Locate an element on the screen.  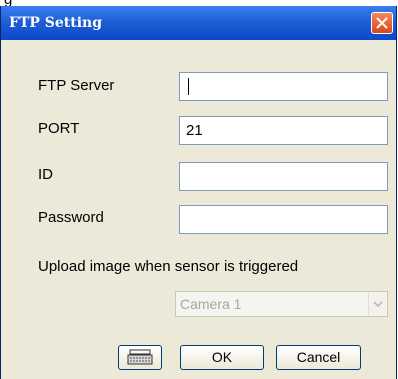
port-value: 21 is located at coordinates (194, 130).